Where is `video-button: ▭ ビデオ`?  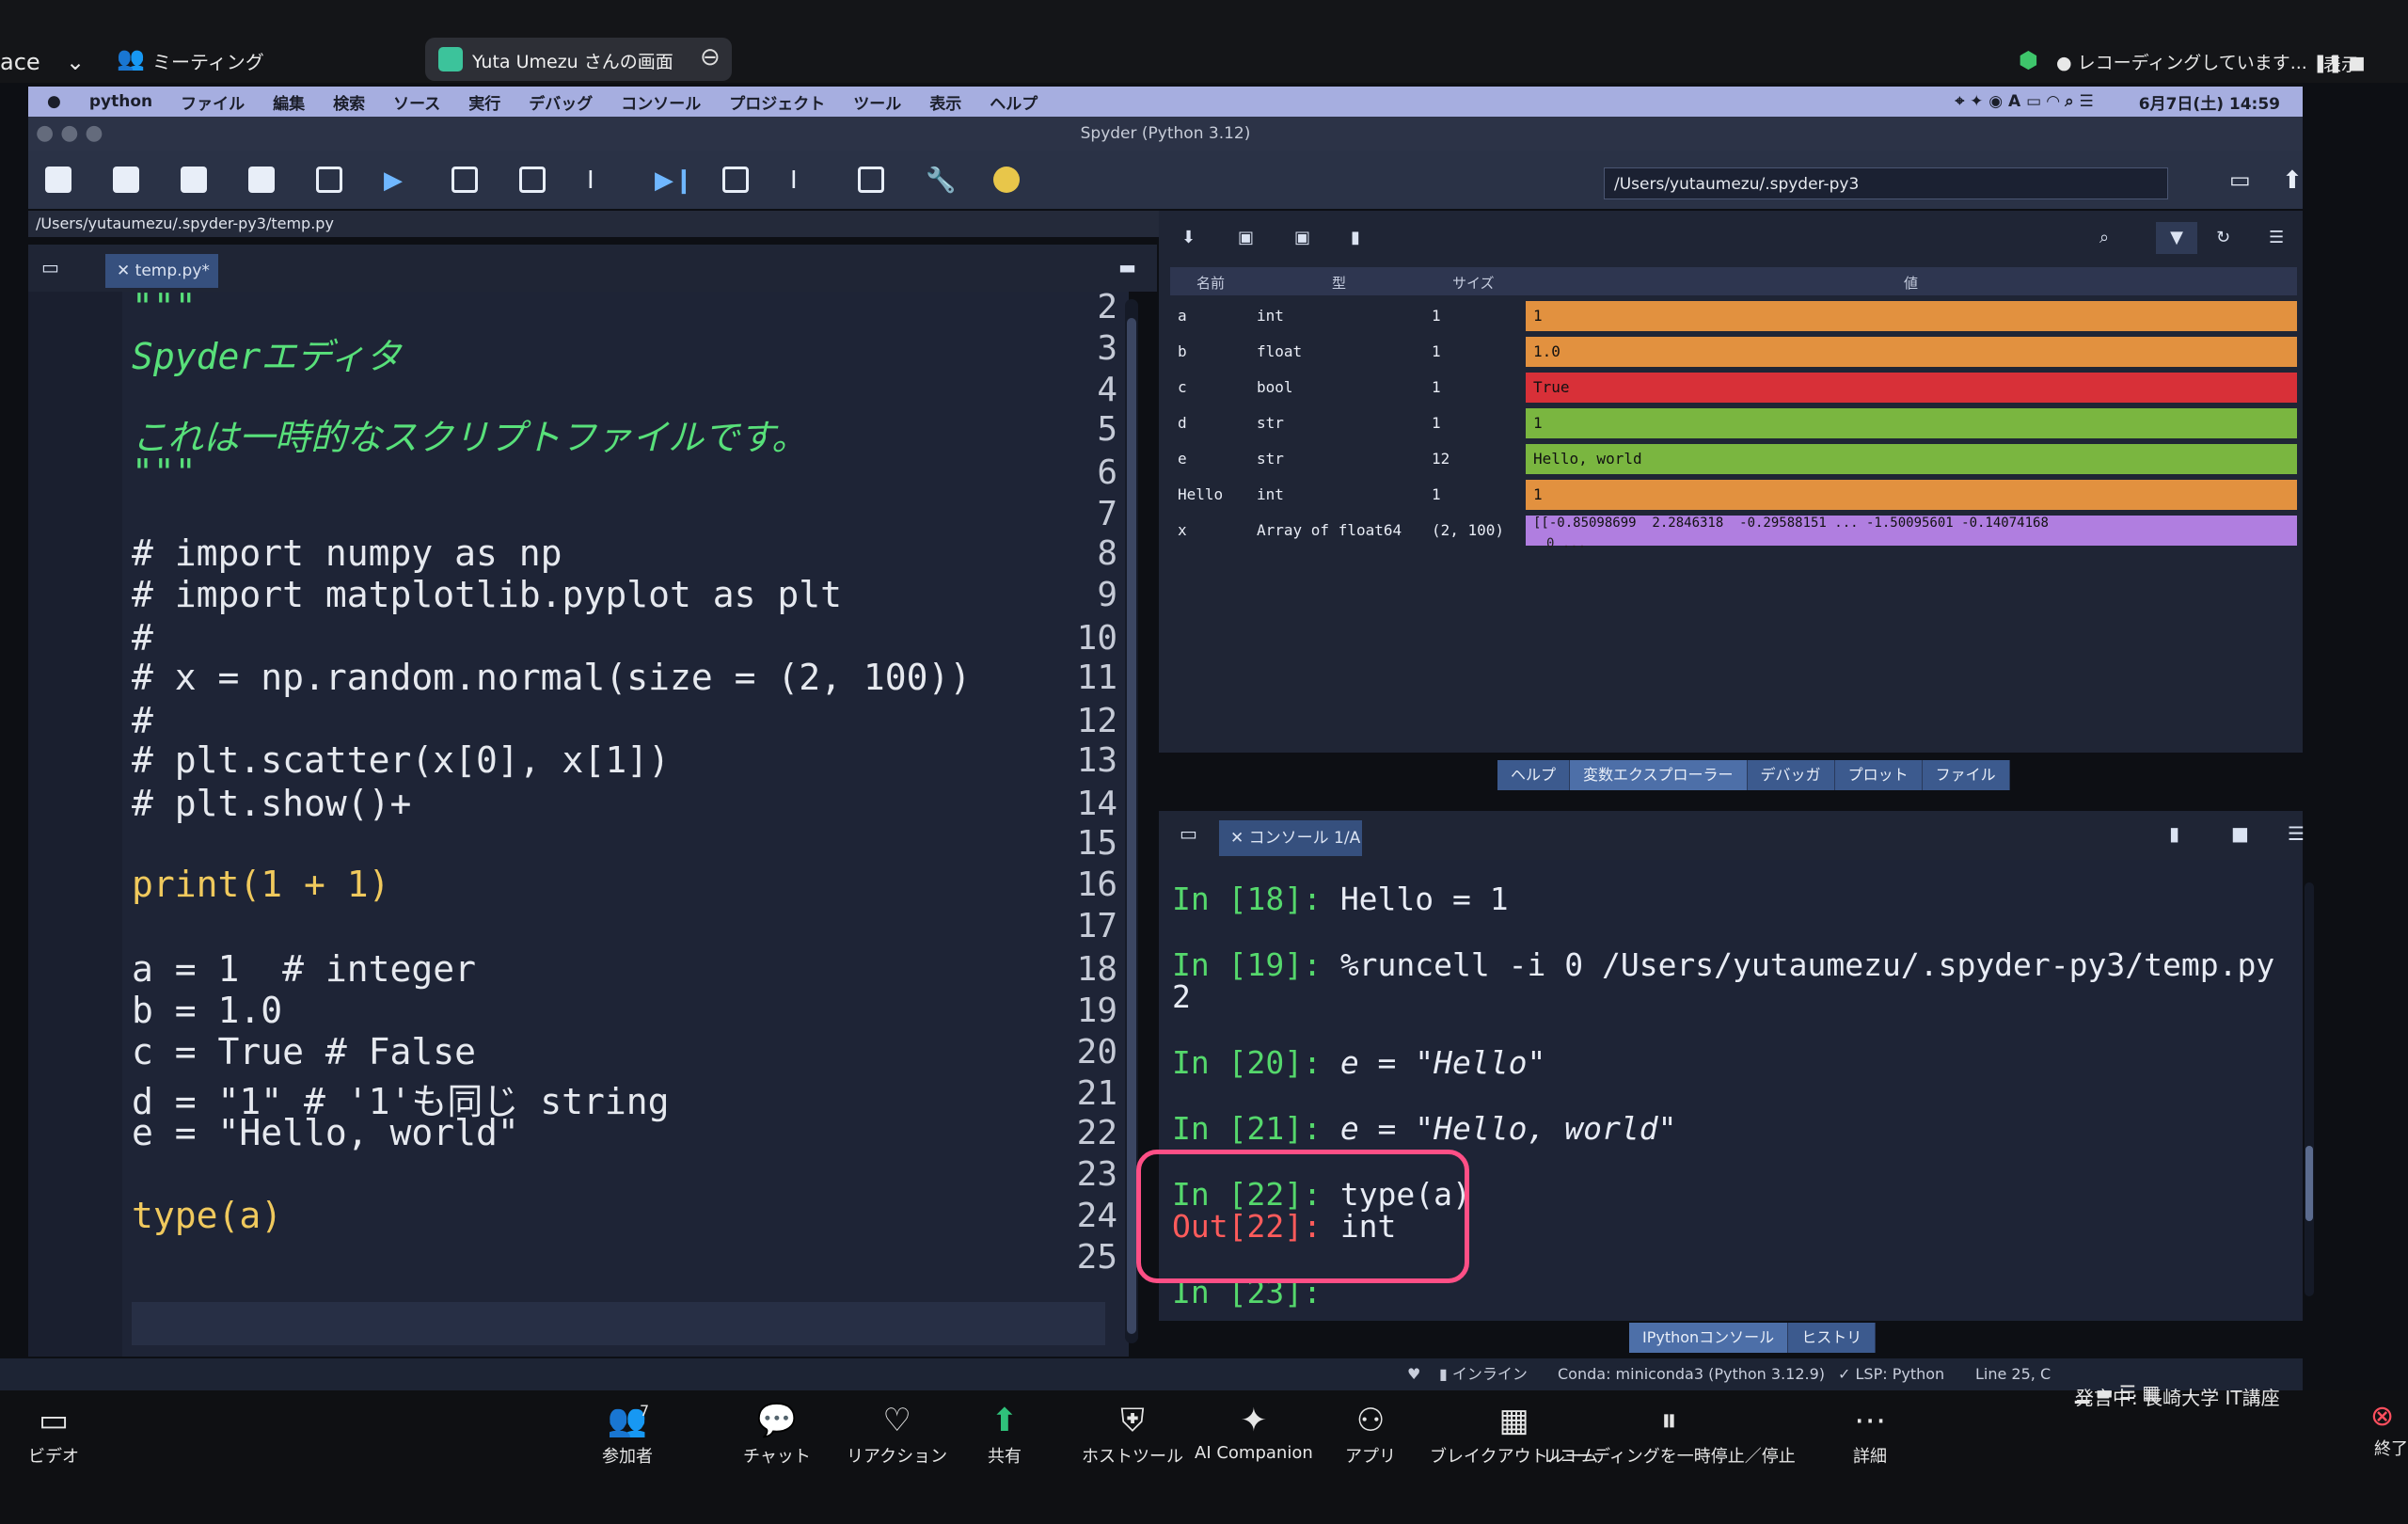 video-button: ▭ ビデオ is located at coordinates (54, 1435).